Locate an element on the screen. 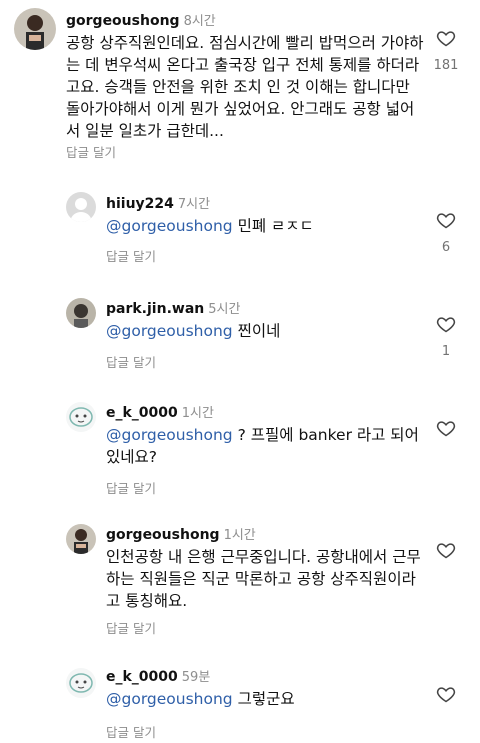 The height and width of the screenshot is (743, 480). comment-body: 민폐 ㄹㅈㄷ is located at coordinates (273, 226).